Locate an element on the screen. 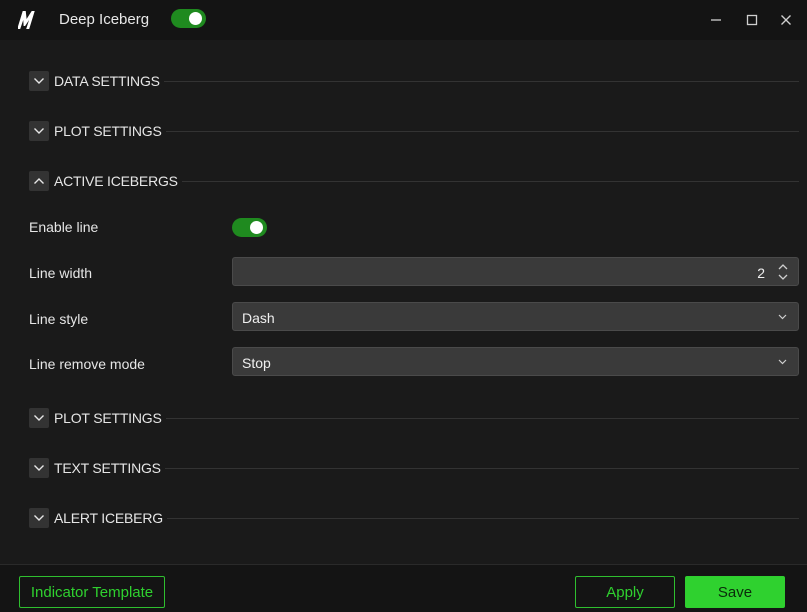  save-button: Save is located at coordinates (735, 592).